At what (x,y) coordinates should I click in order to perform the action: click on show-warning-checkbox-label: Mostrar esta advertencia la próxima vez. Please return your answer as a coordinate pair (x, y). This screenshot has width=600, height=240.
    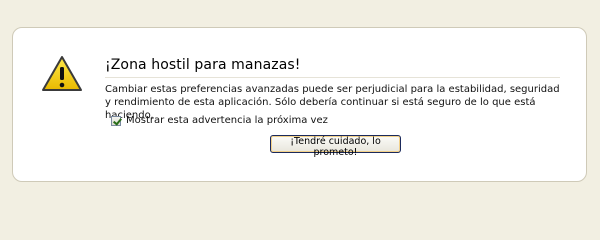
    Looking at the image, I should click on (227, 120).